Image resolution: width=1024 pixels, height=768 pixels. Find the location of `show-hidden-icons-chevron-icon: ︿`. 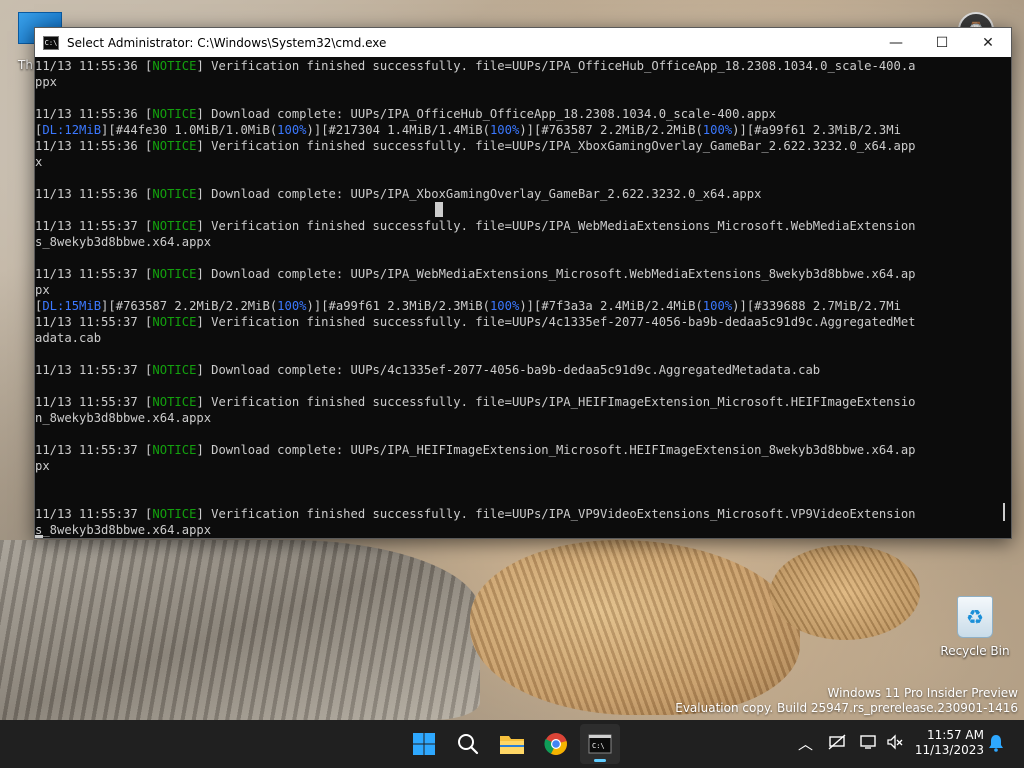

show-hidden-icons-chevron-icon: ︿ is located at coordinates (805, 744).